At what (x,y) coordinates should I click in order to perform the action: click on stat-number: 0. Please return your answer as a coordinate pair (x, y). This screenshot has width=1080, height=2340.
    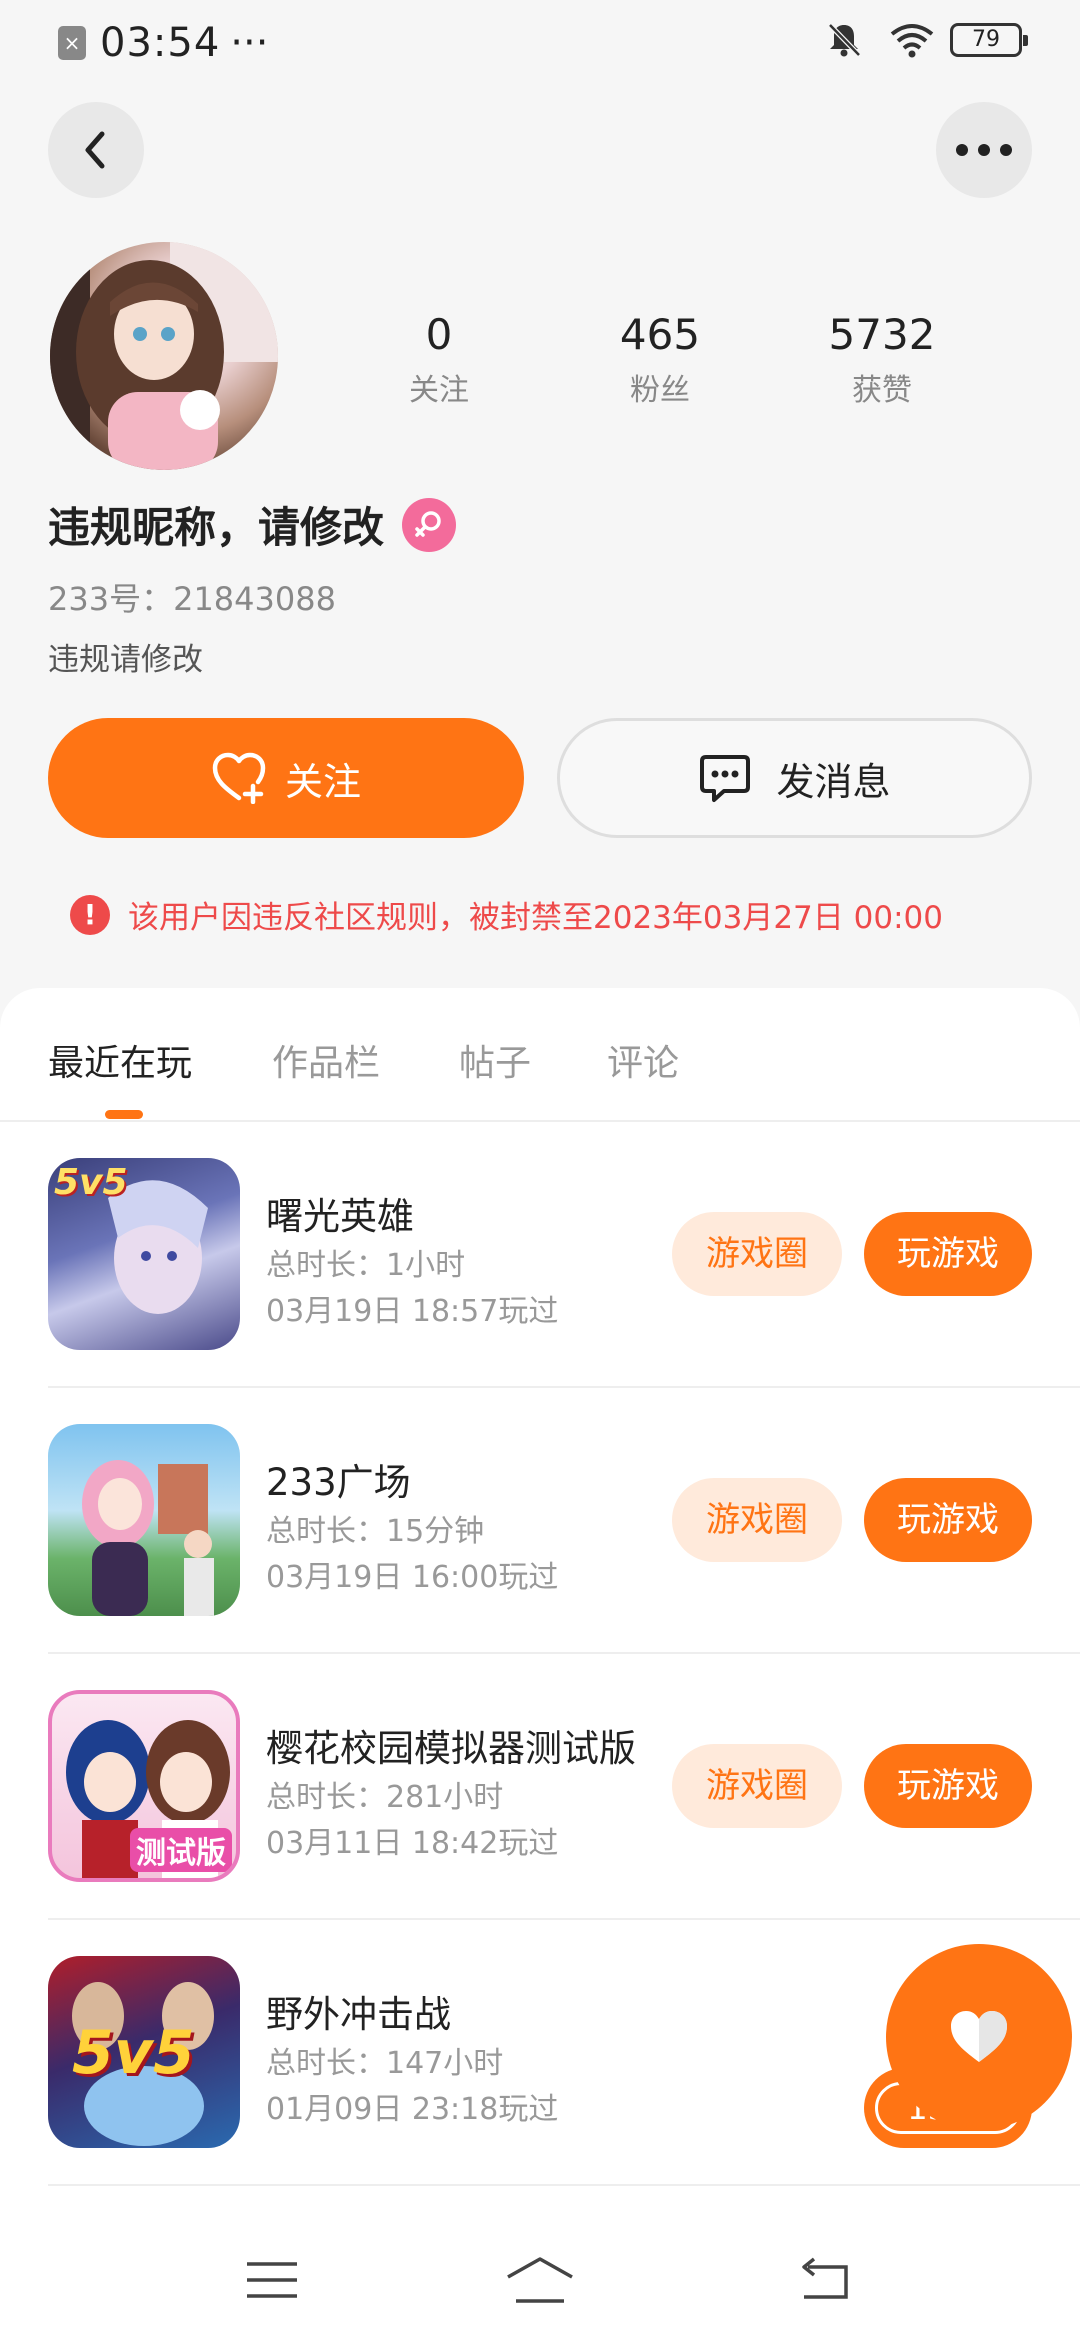
    Looking at the image, I should click on (439, 334).